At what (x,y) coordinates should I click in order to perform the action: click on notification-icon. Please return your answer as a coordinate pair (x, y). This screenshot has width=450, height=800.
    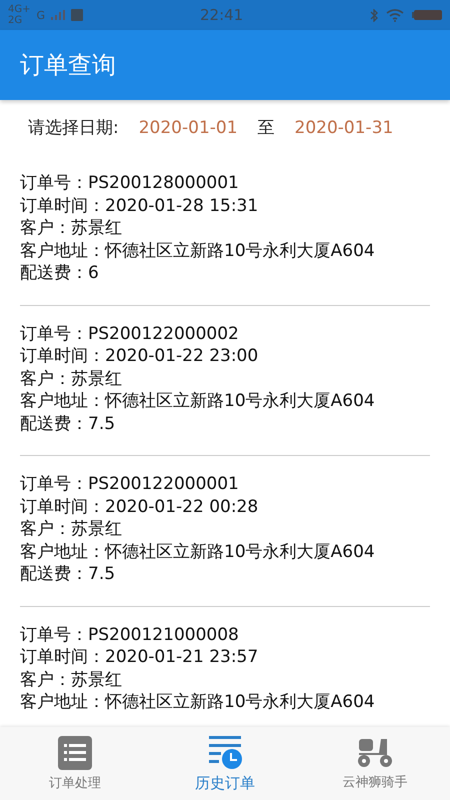
    Looking at the image, I should click on (77, 15).